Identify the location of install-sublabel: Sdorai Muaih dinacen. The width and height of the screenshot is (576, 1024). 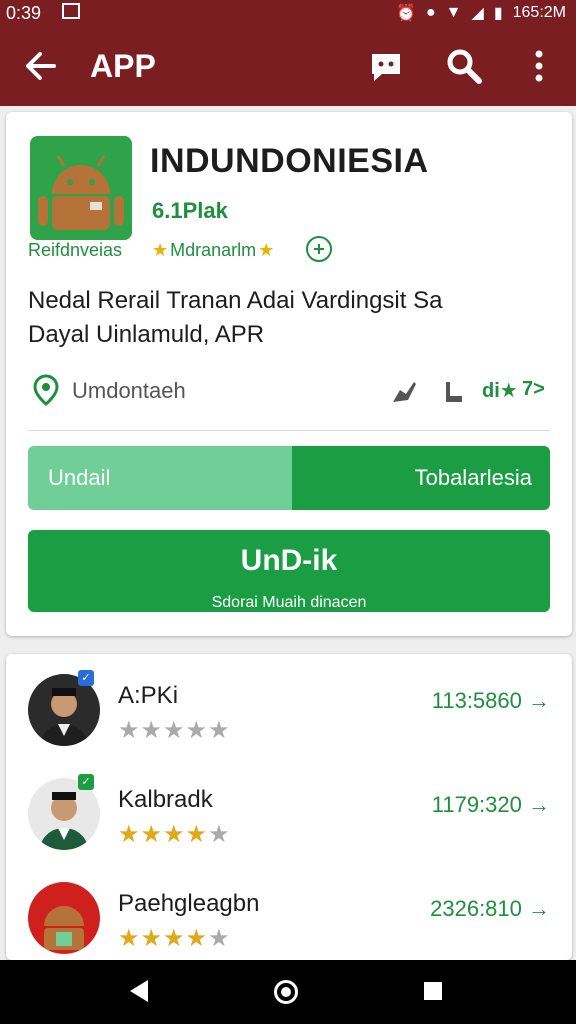
(289, 602).